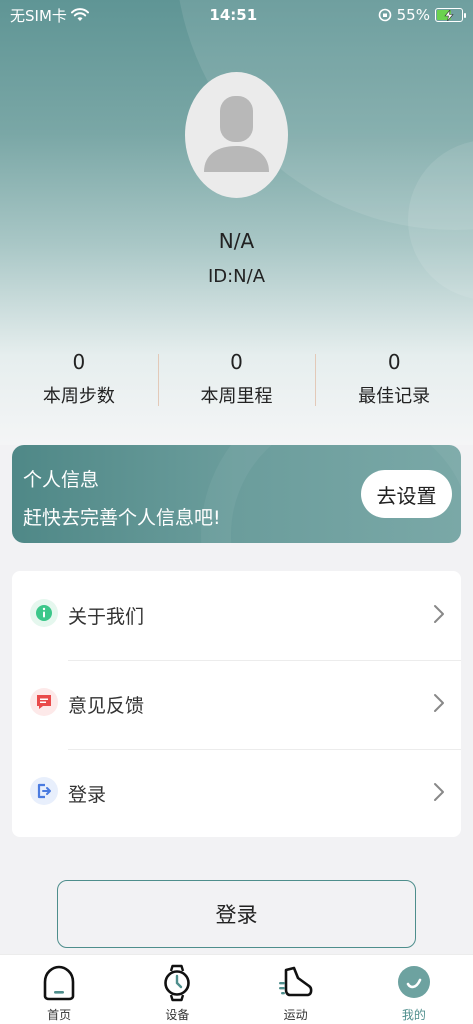  What do you see at coordinates (413, 982) in the screenshot?
I see `profile-icon` at bounding box center [413, 982].